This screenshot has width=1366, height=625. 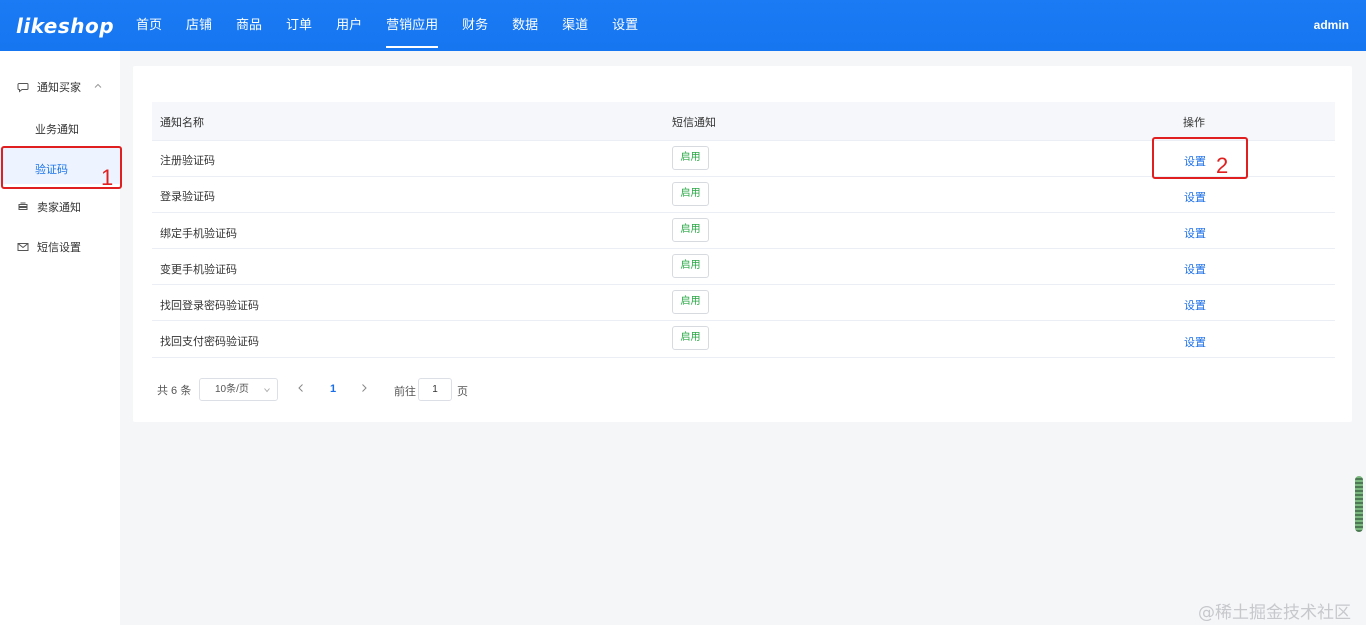 What do you see at coordinates (23, 87) in the screenshot?
I see `chat-bubble-icon` at bounding box center [23, 87].